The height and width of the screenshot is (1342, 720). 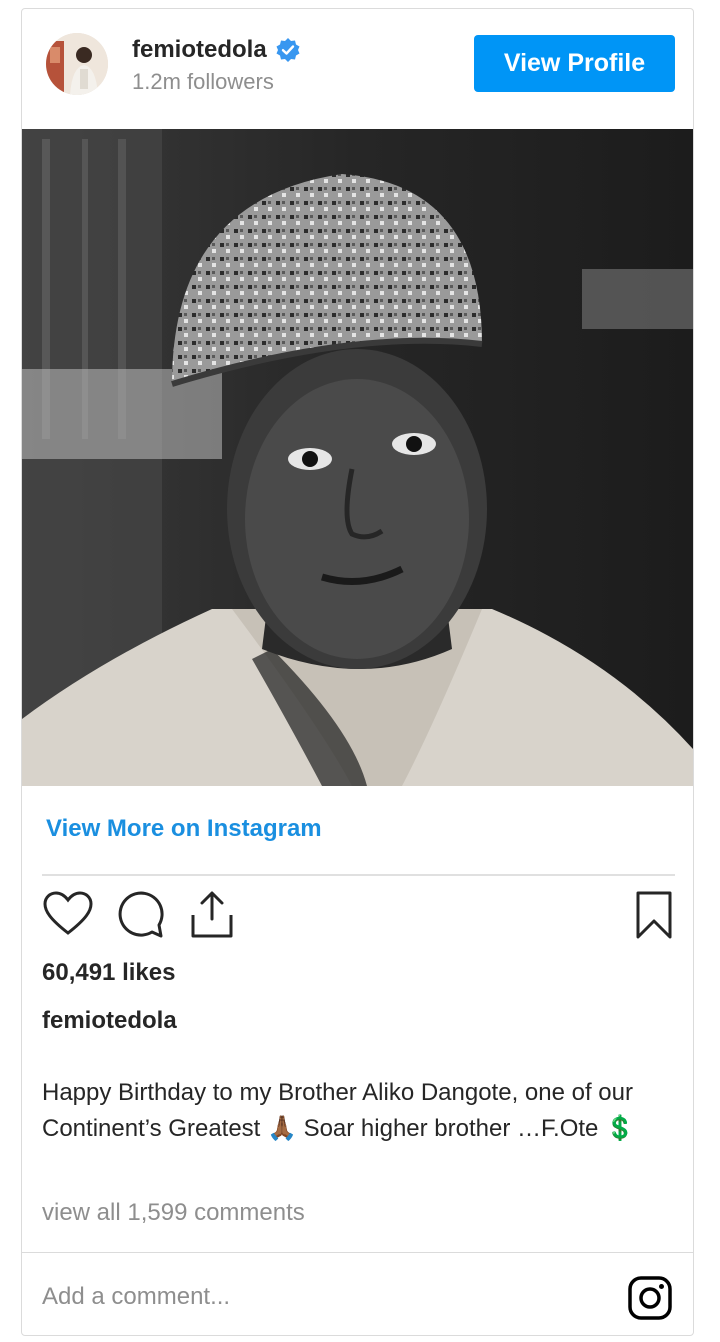 I want to click on view-profile-button: View Profile, so click(x=574, y=63).